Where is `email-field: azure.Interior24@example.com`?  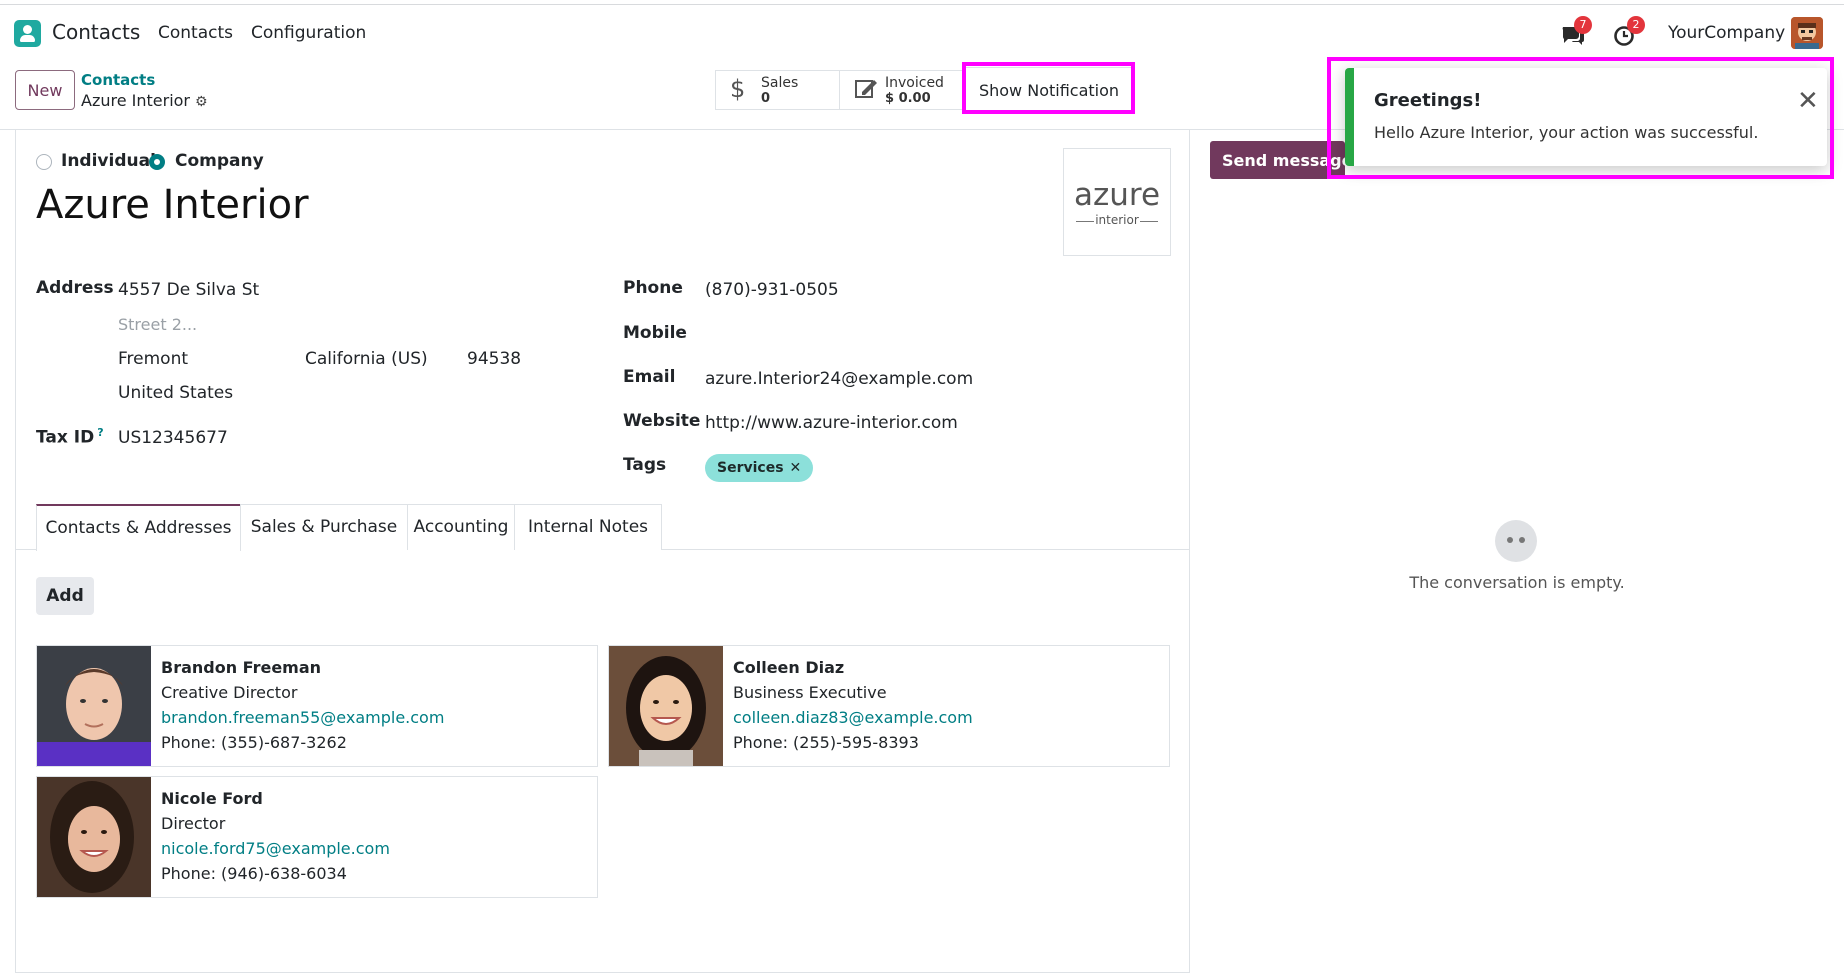
email-field: azure.Interior24@example.com is located at coordinates (839, 379).